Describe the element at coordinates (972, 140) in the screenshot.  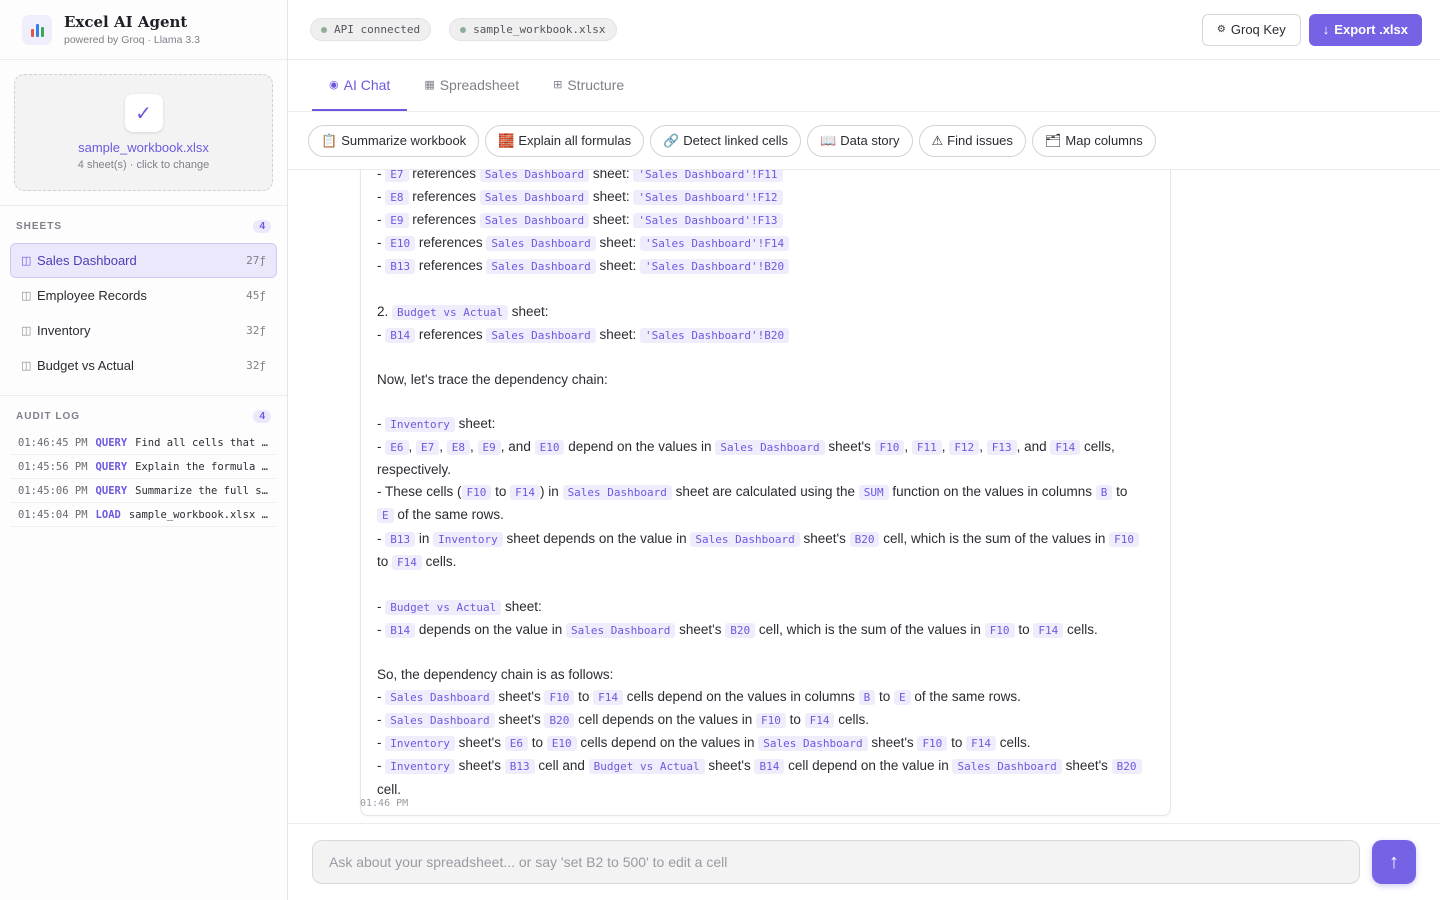
I see `quick-action-button: ⚠ Find issues` at that location.